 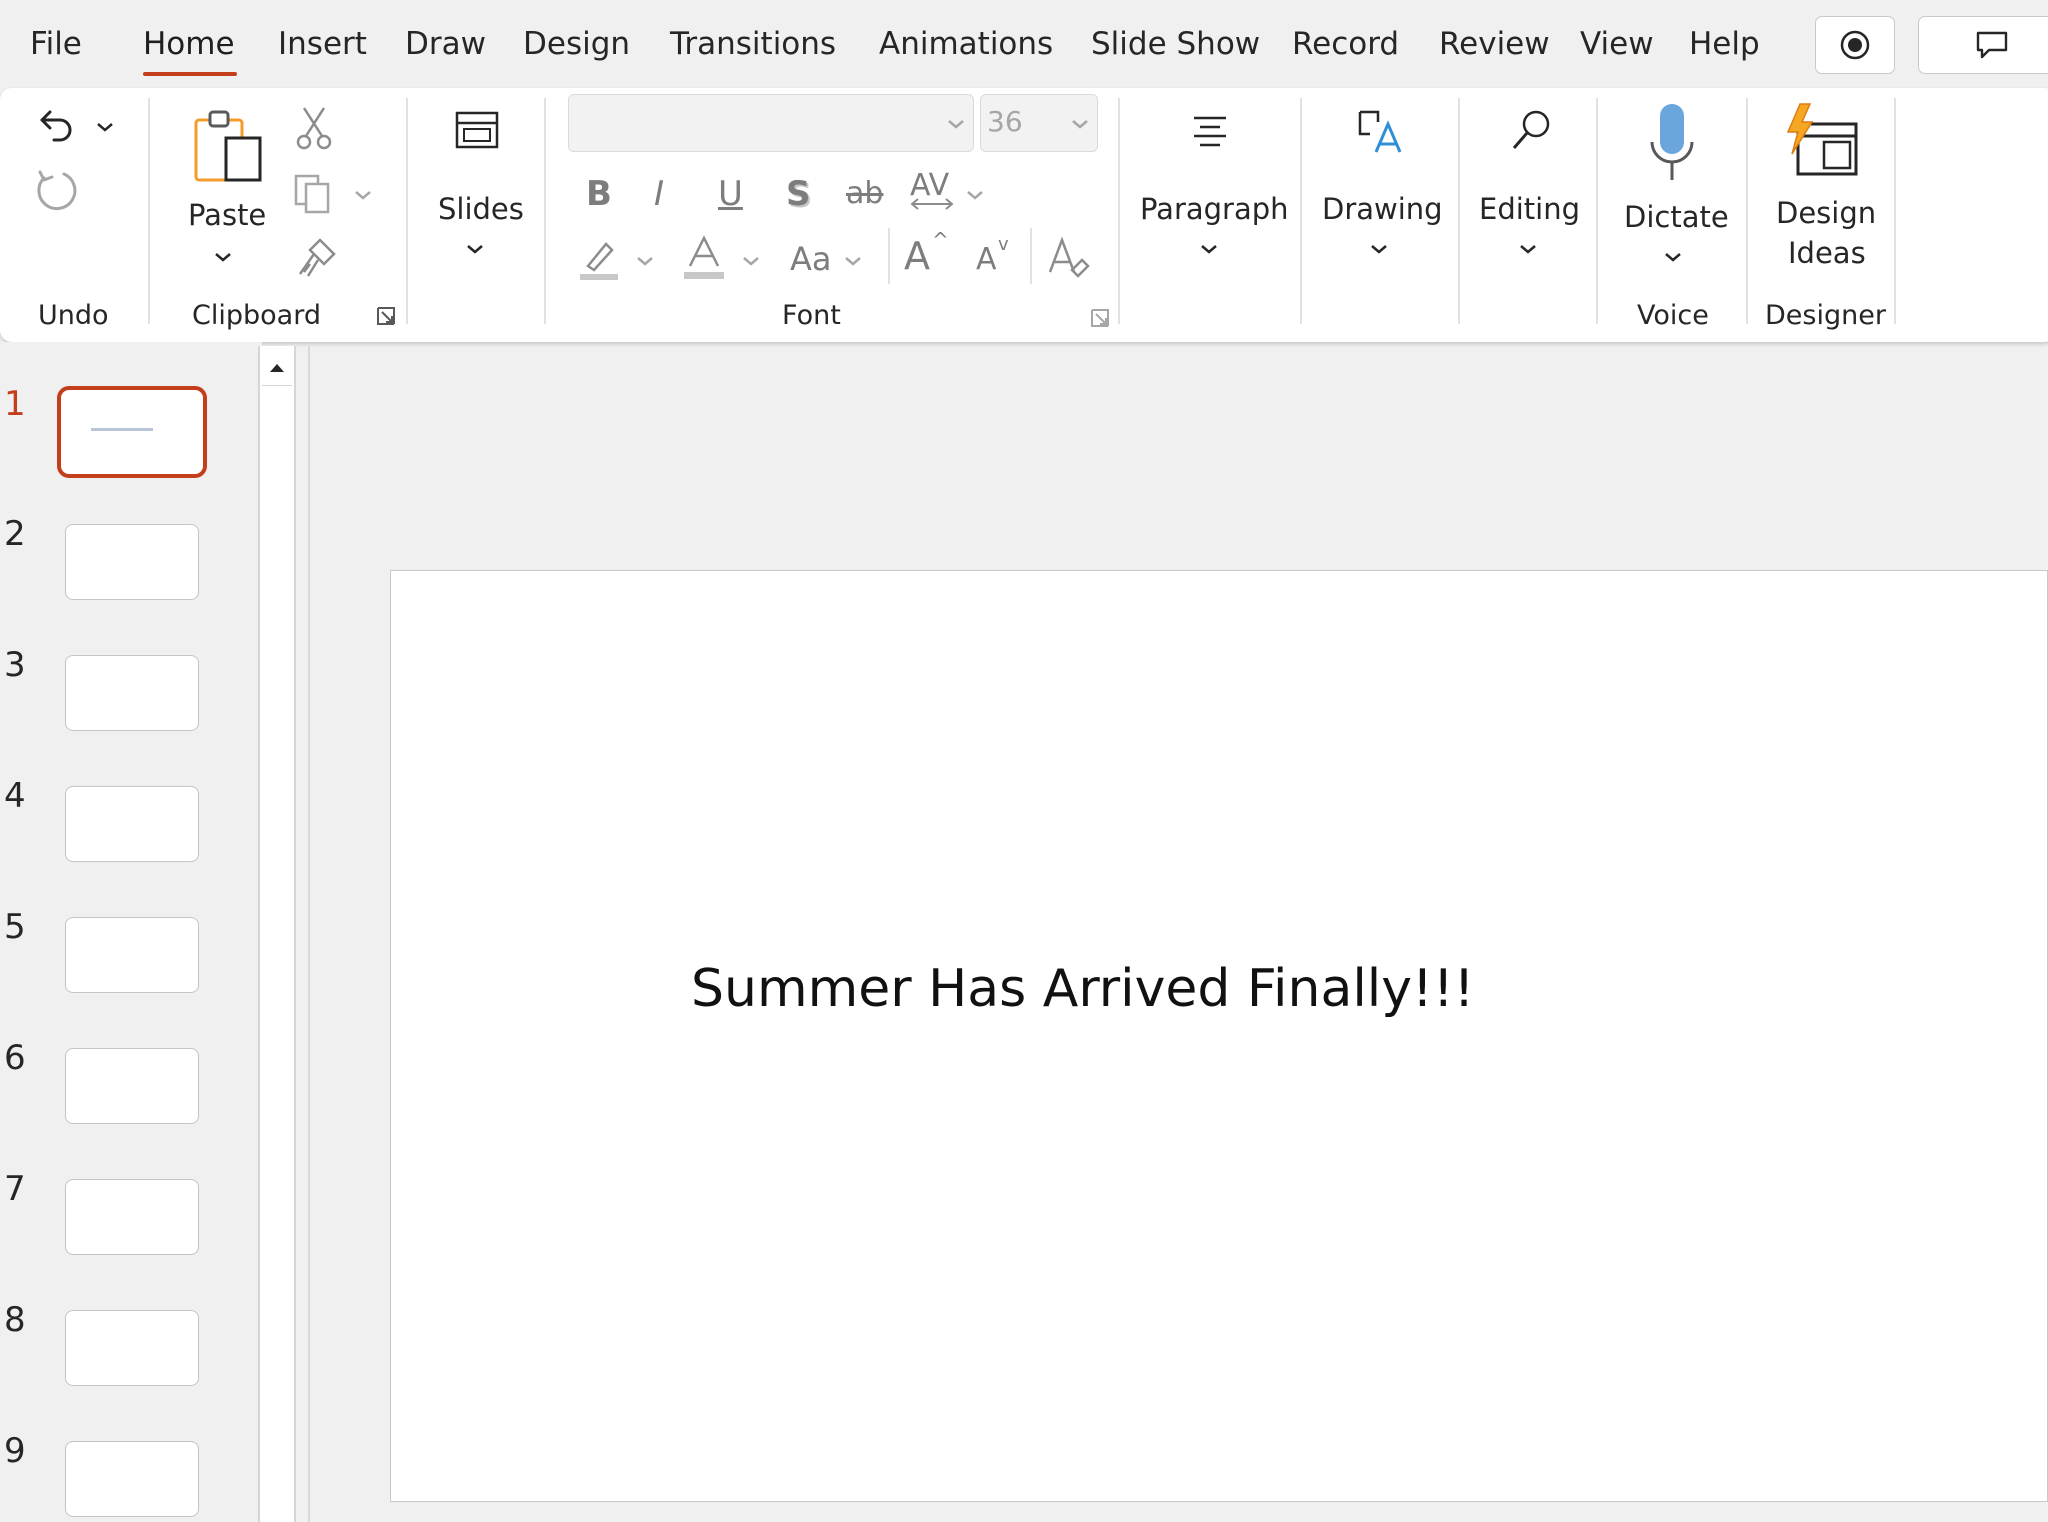 I want to click on tab-draw: Draw, so click(x=445, y=44).